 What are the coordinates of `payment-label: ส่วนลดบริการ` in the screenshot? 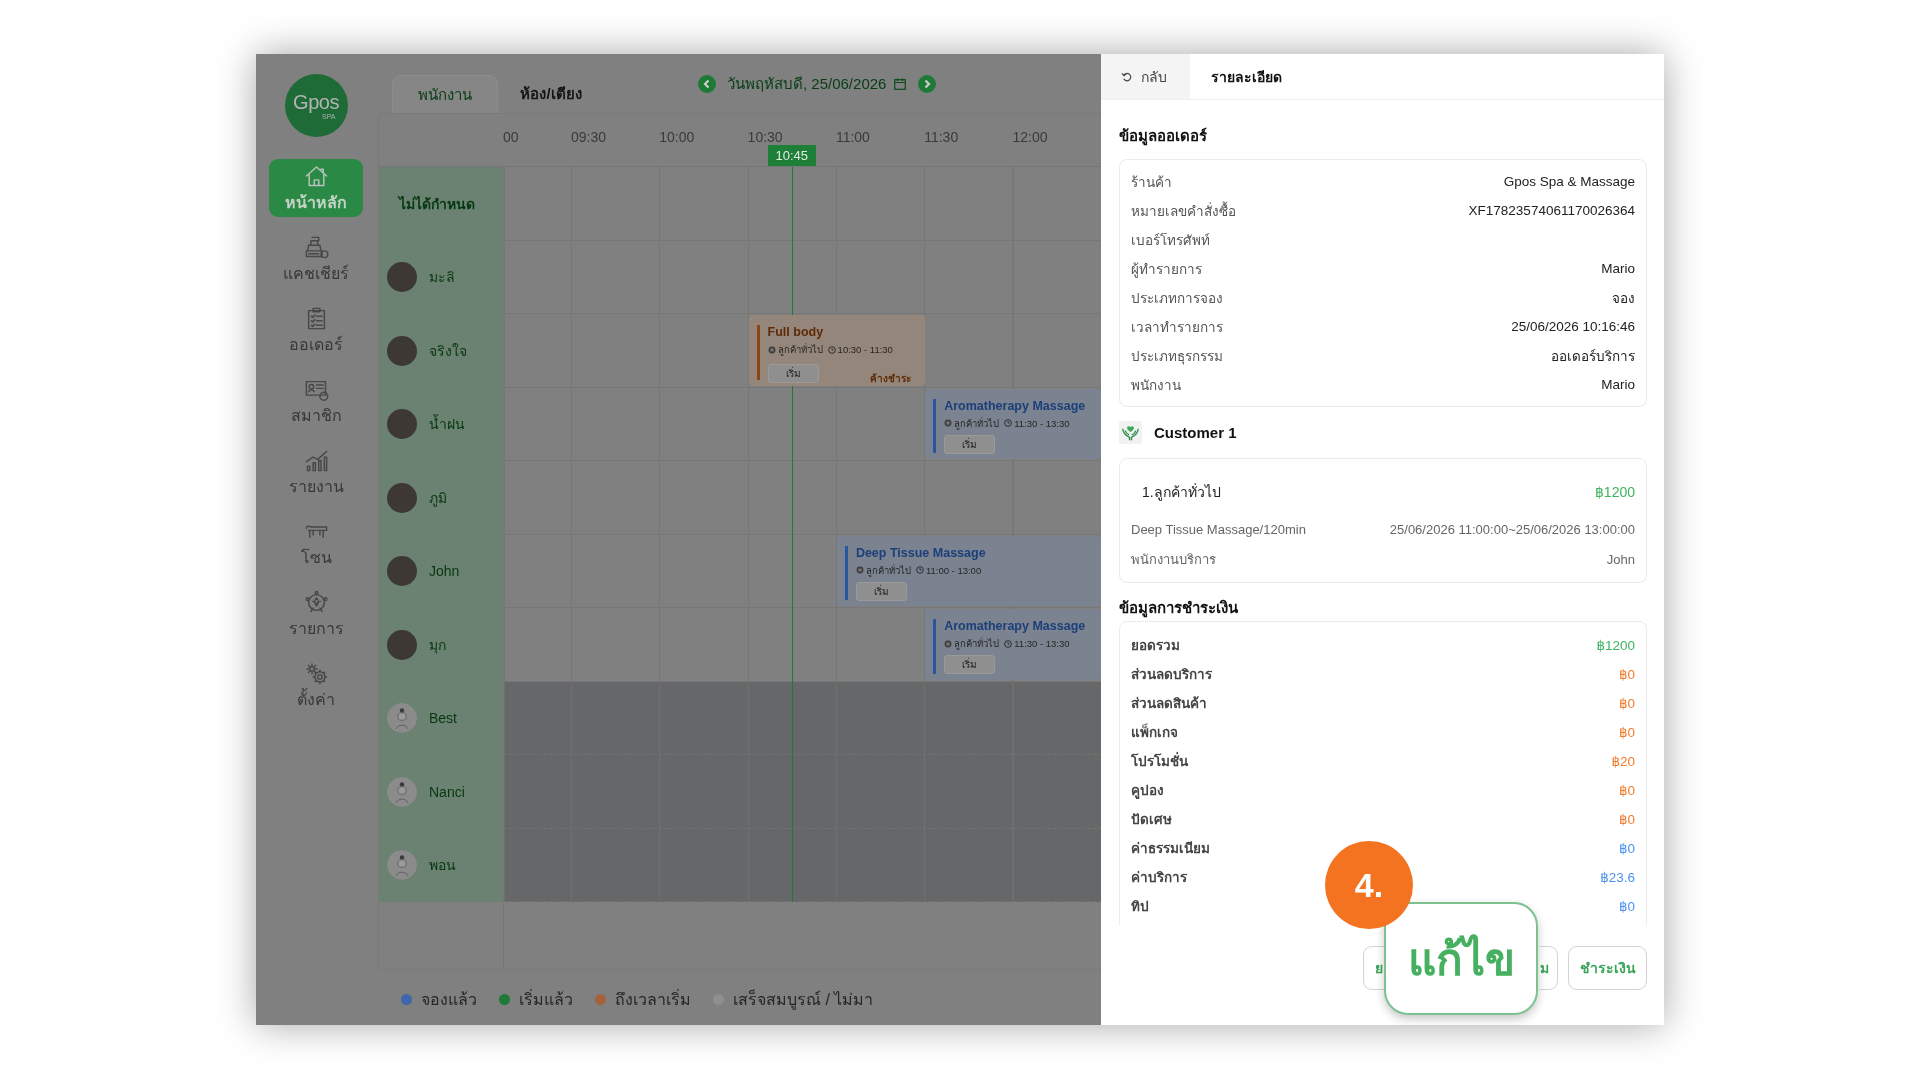 It's located at (1171, 674).